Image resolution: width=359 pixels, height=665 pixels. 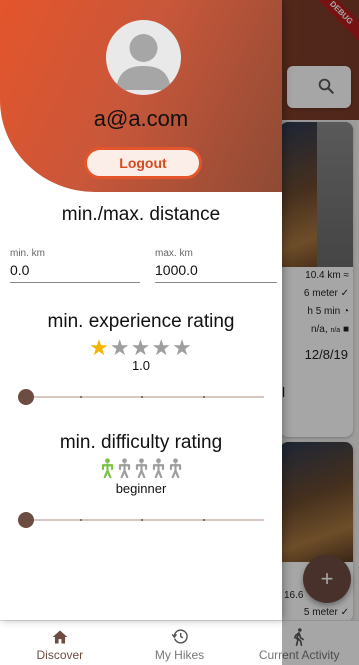 What do you see at coordinates (180, 636) in the screenshot?
I see `history-icon` at bounding box center [180, 636].